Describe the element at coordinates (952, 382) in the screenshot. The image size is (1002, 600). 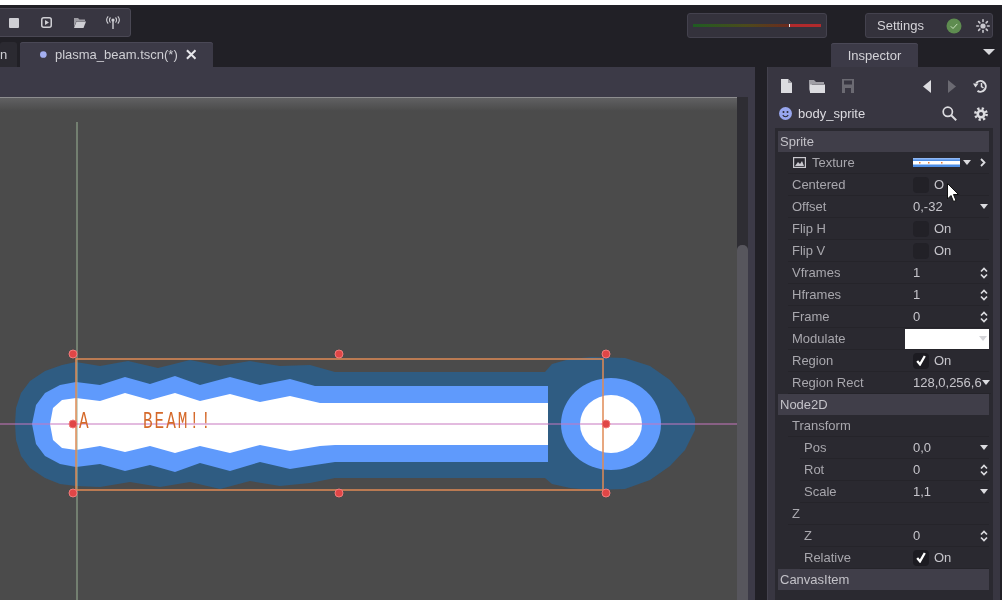
I see `vector-field: 128,0,256,6` at that location.